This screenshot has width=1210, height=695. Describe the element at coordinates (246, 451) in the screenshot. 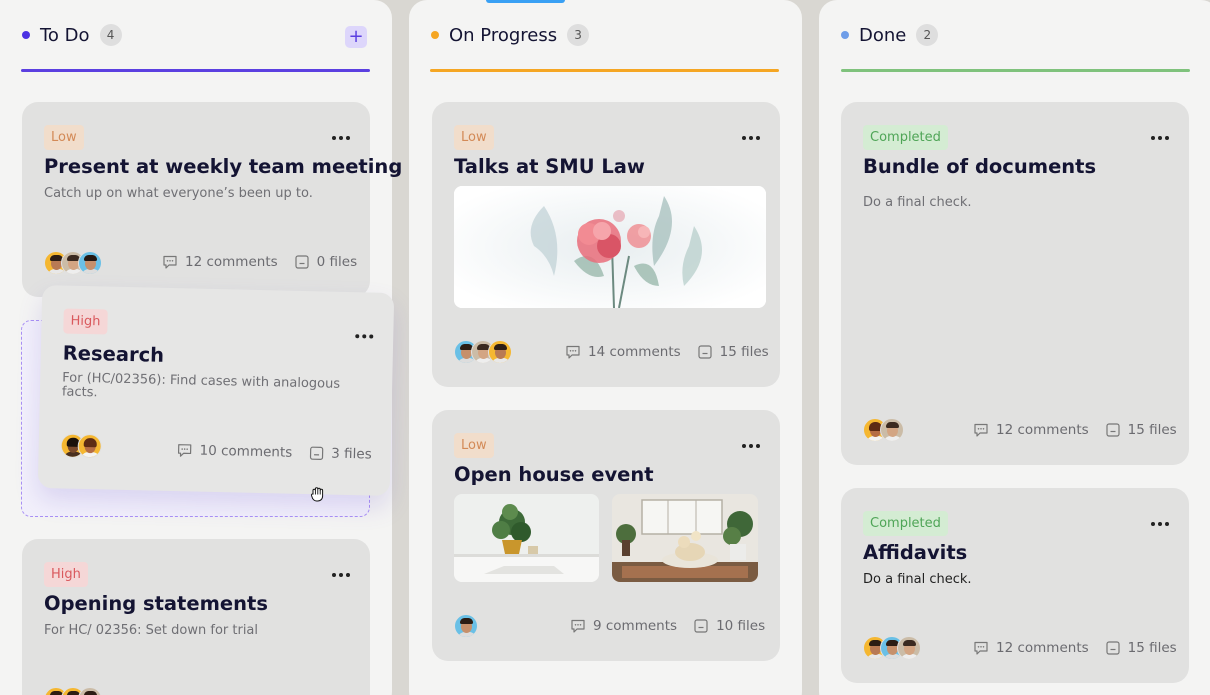

I see `comments-count: 10 comments` at that location.